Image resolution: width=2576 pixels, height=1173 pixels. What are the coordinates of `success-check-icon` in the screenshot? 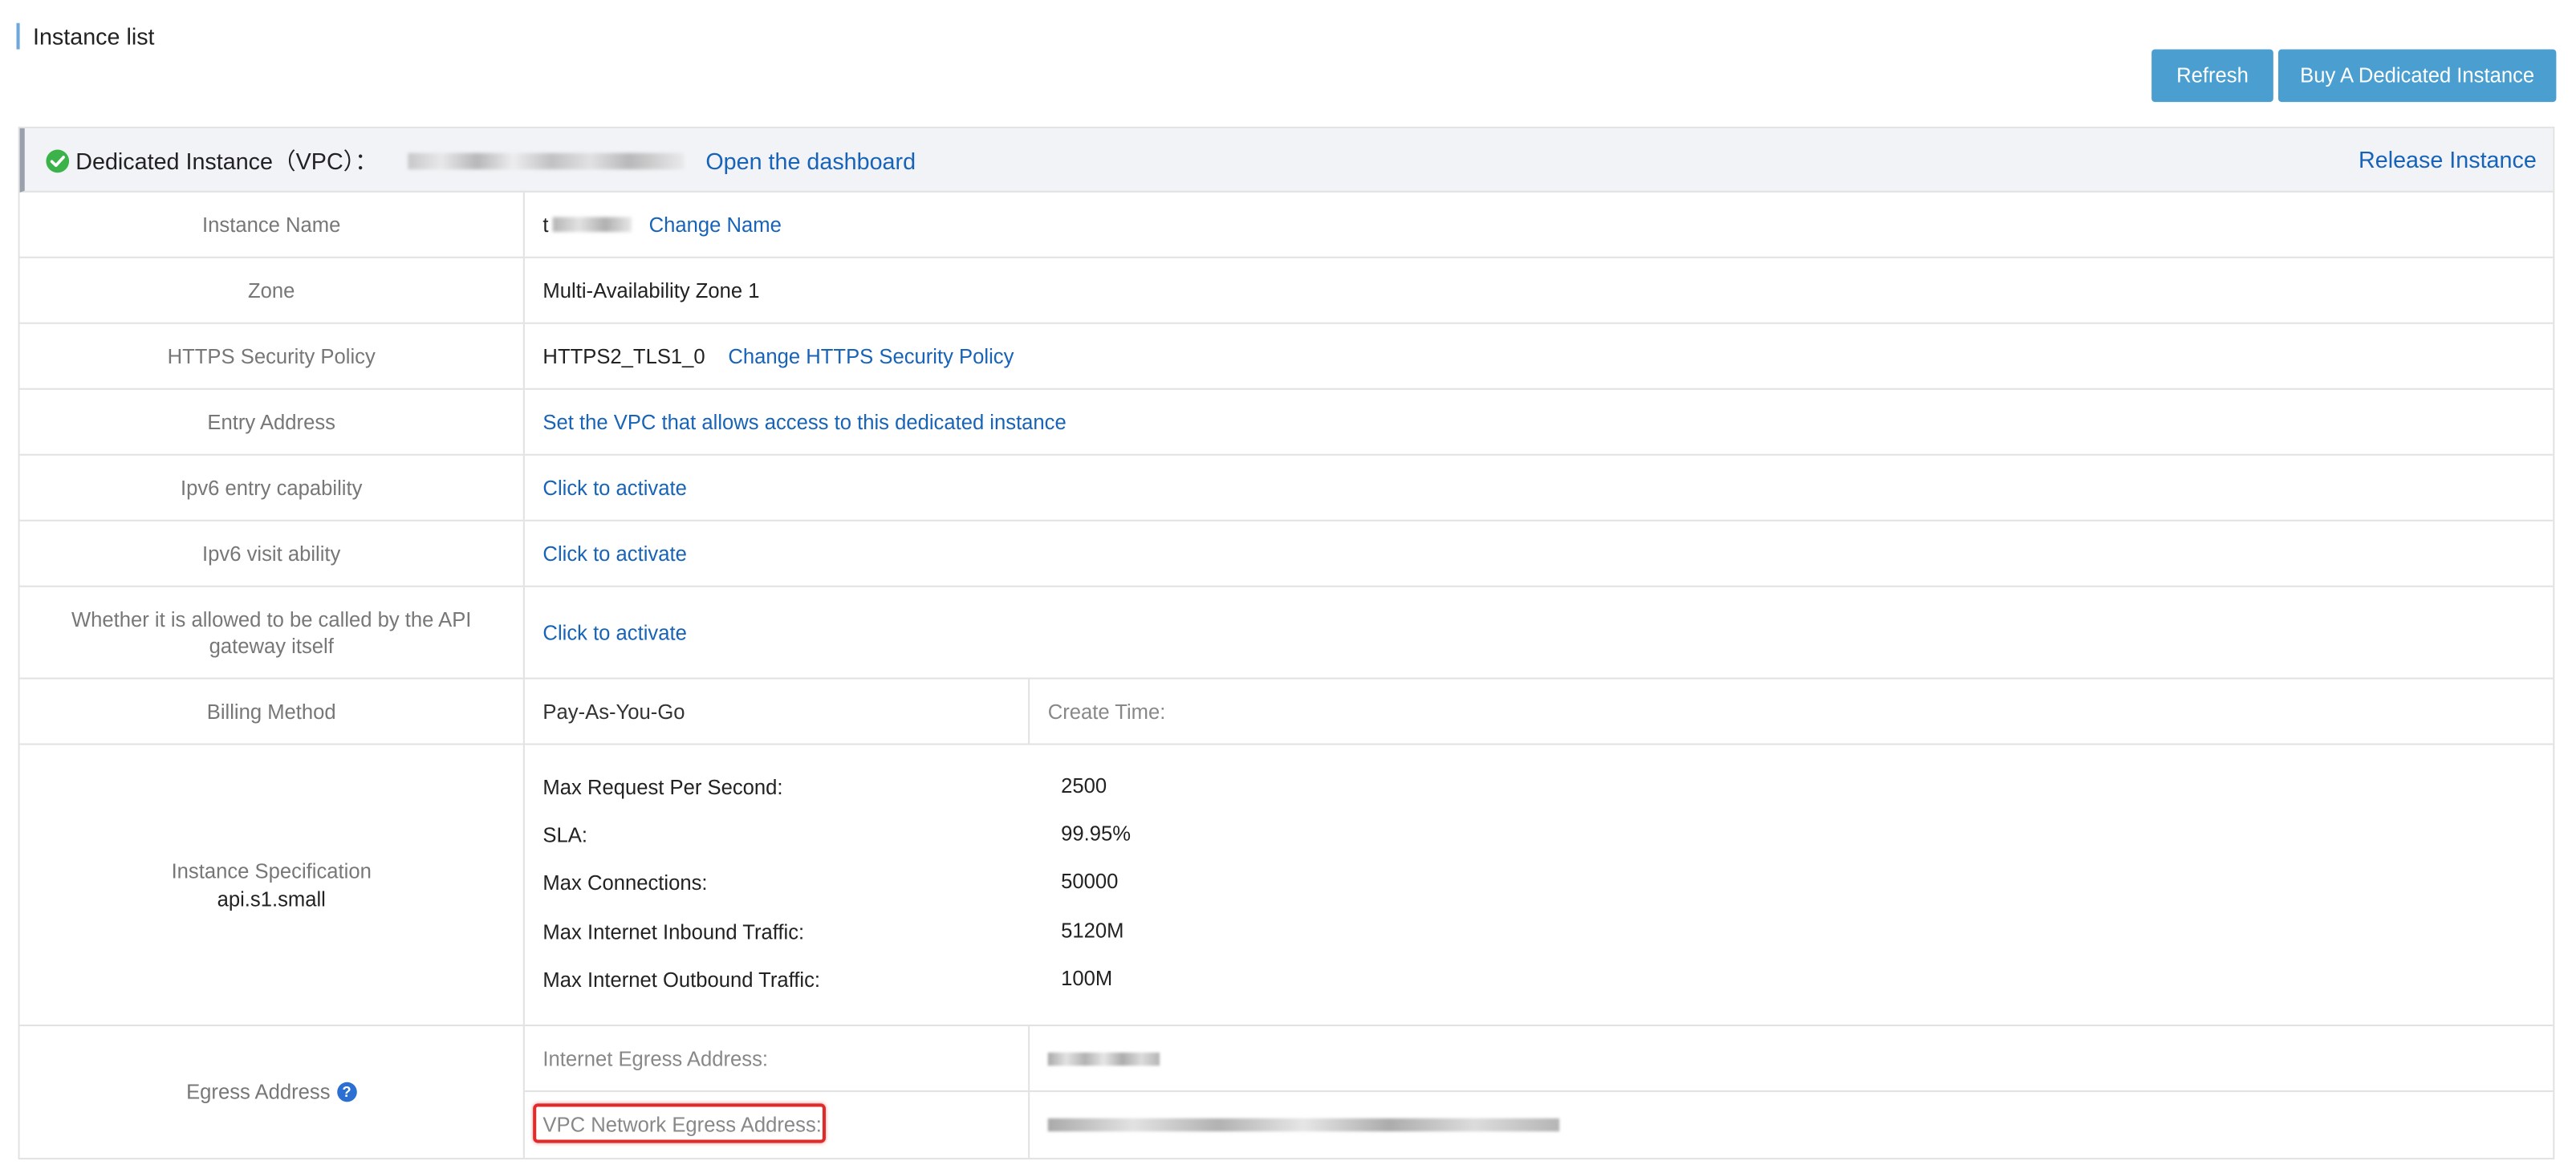 It's located at (58, 161).